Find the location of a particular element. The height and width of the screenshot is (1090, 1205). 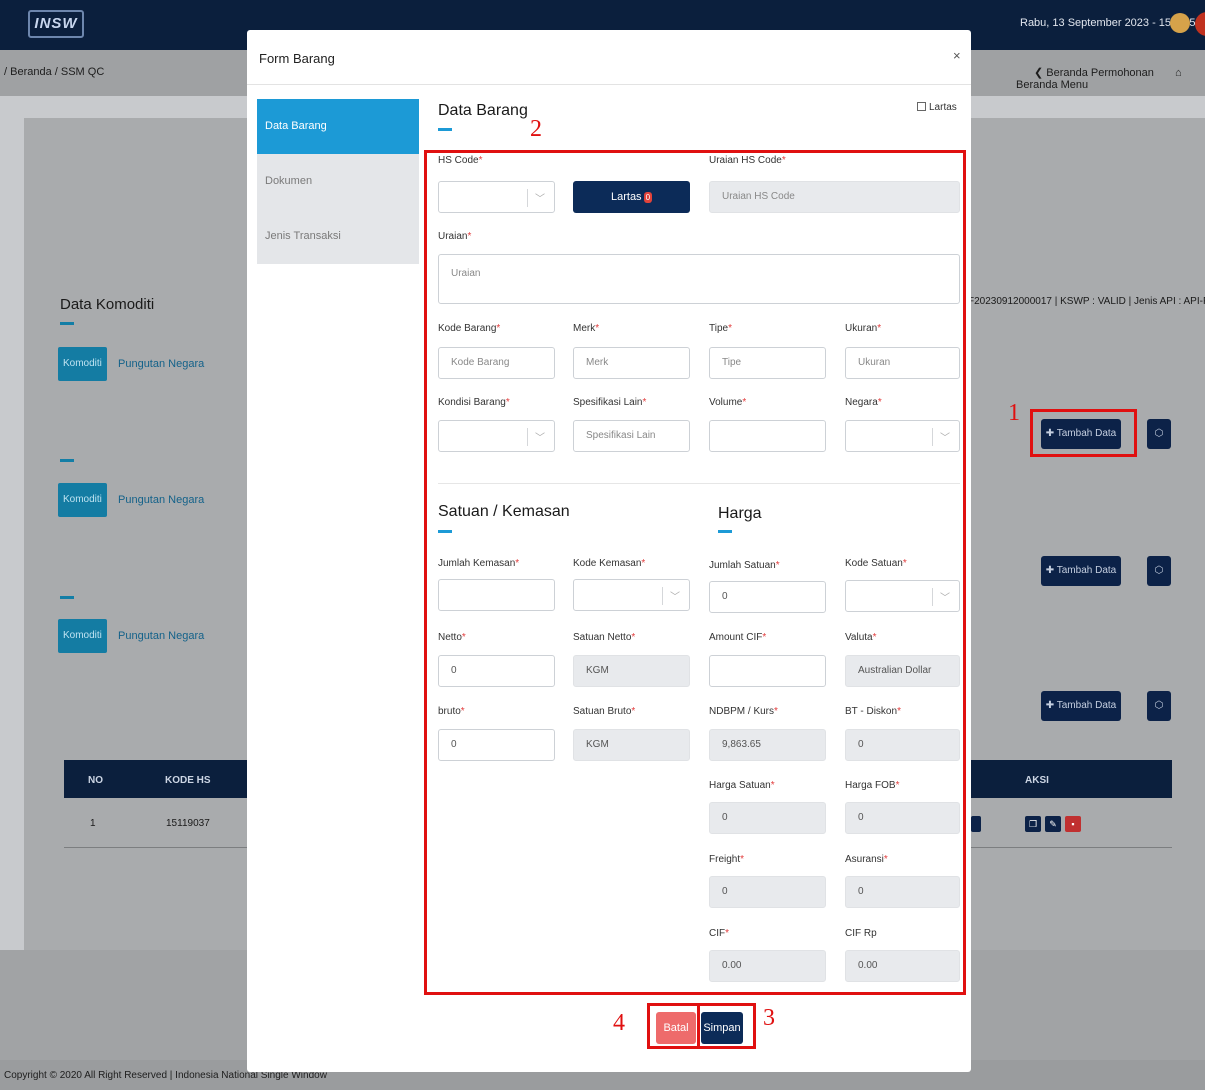

lartas-checkbox: Lartas is located at coordinates (937, 107).